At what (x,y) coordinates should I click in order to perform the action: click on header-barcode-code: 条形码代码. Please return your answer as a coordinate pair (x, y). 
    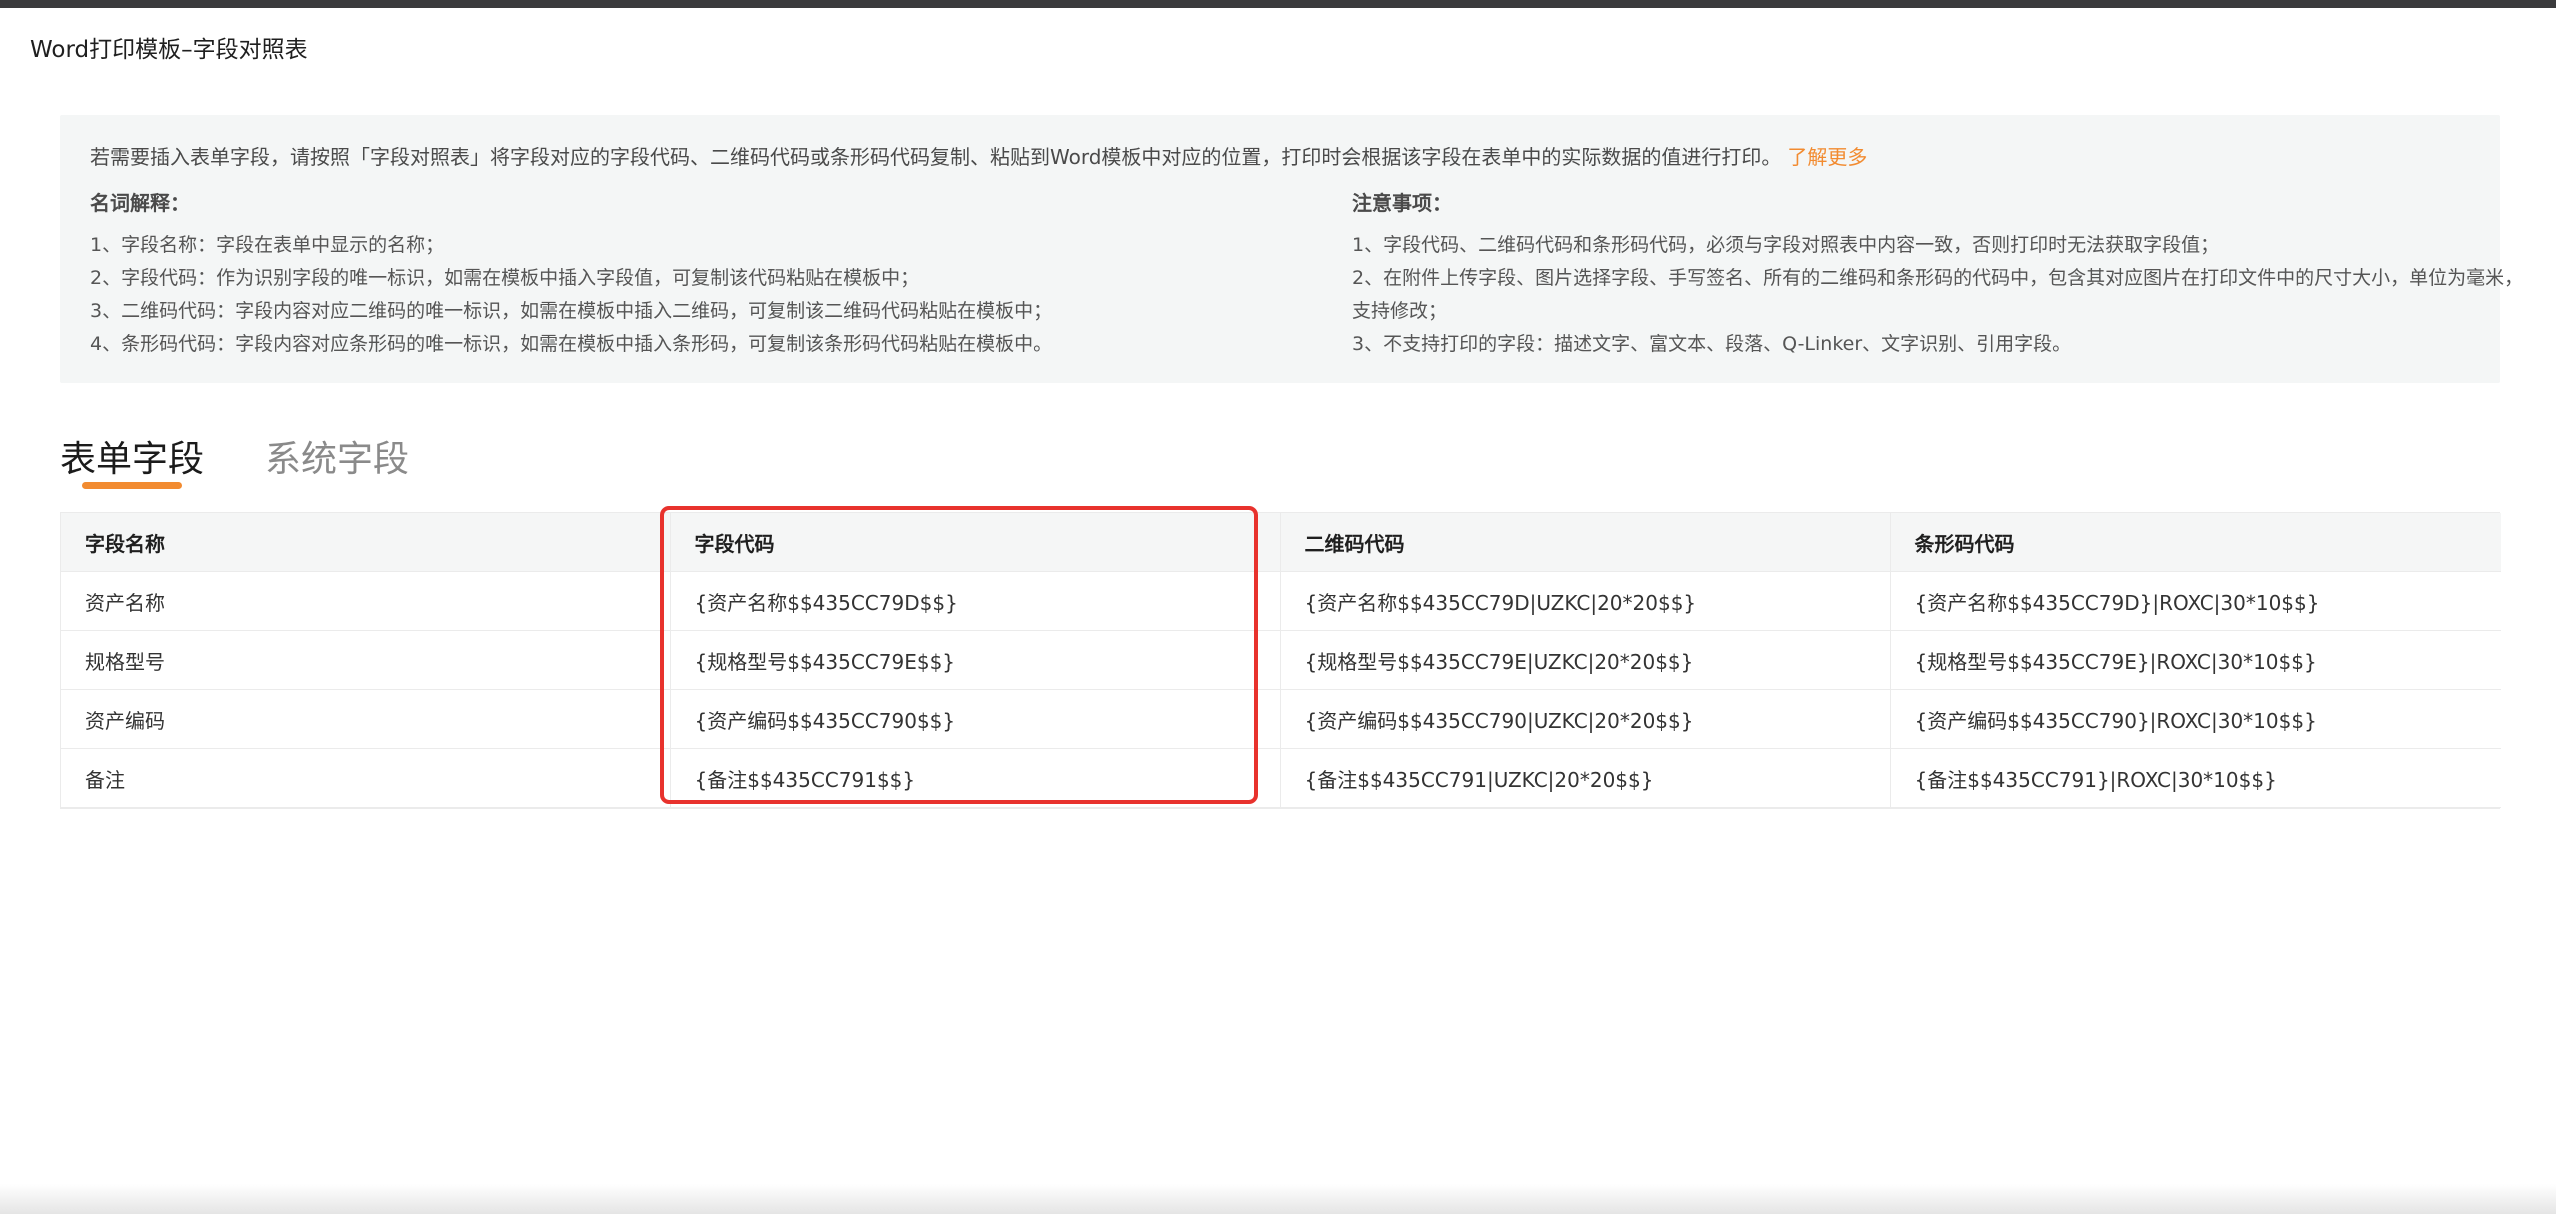
    Looking at the image, I should click on (2195, 542).